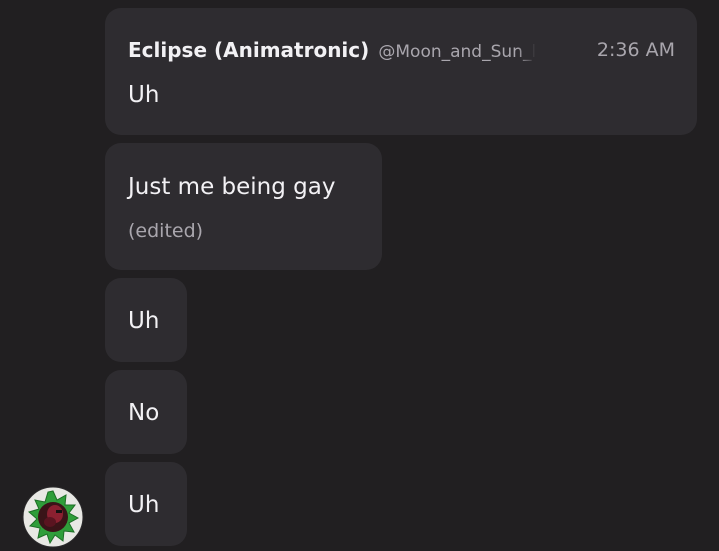 The image size is (719, 551). What do you see at coordinates (232, 187) in the screenshot?
I see `message-text: Just me being gay` at bounding box center [232, 187].